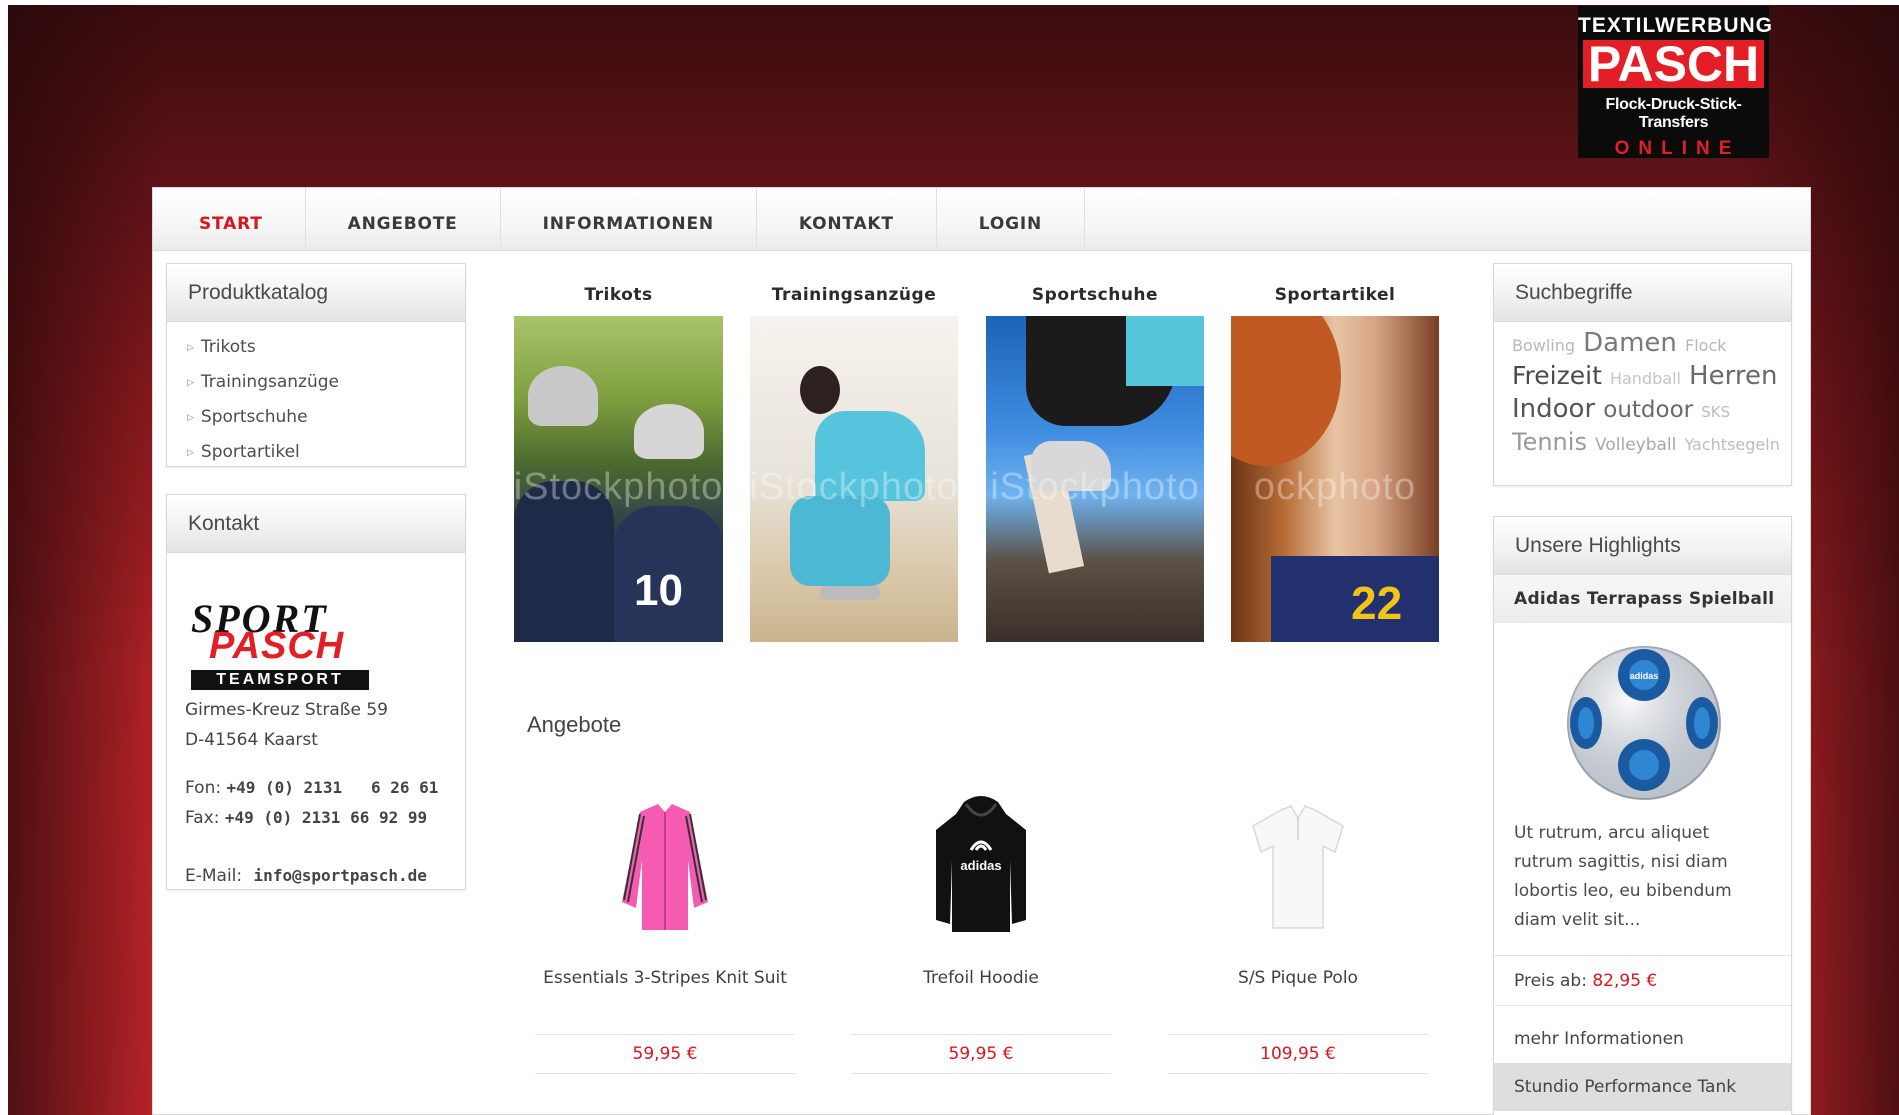 The width and height of the screenshot is (1899, 1115). I want to click on category-tile-sportschuhe: Sportschuhe iStockphoto, so click(1095, 462).